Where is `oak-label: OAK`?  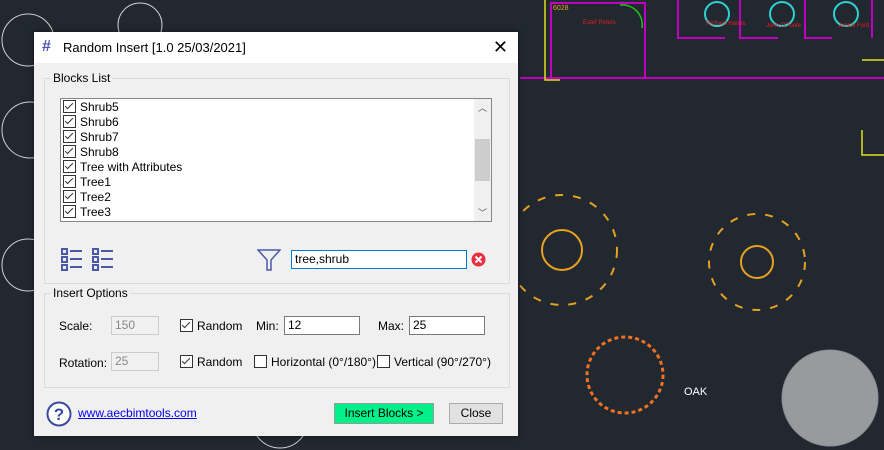
oak-label: OAK is located at coordinates (696, 392).